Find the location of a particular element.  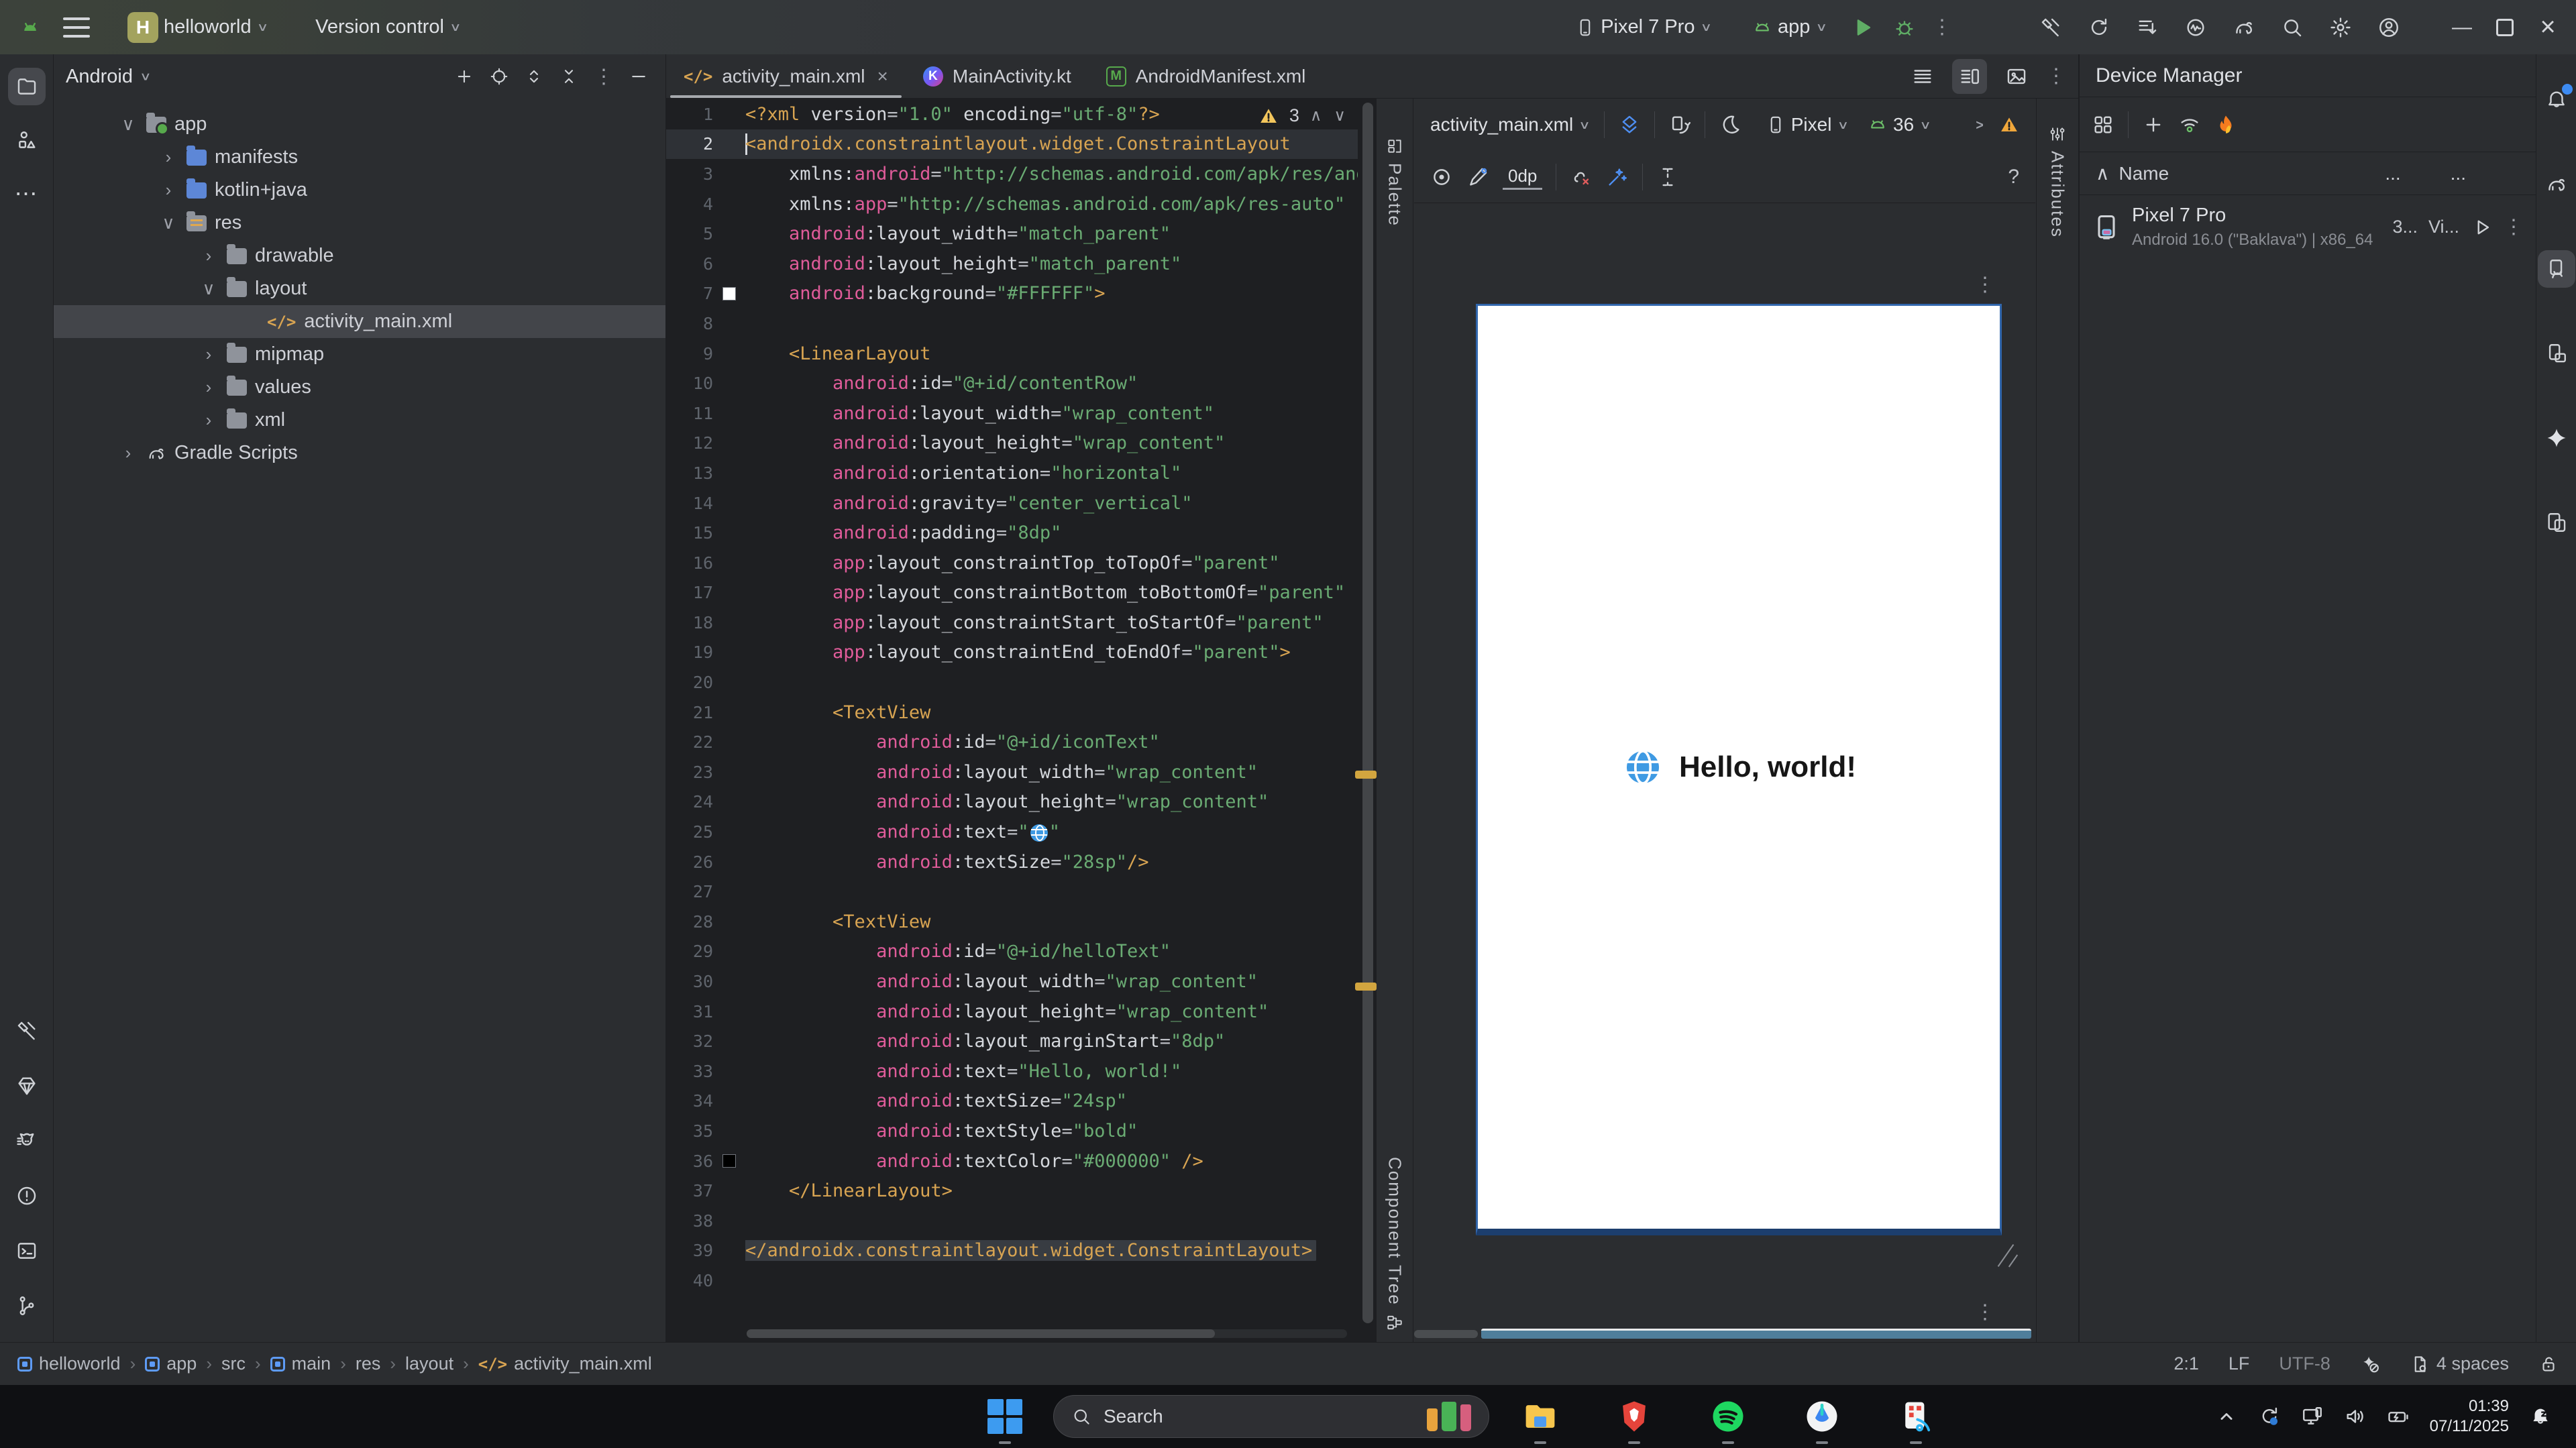

code-line: 34 android:textSize="24sp" is located at coordinates (1012, 1102).